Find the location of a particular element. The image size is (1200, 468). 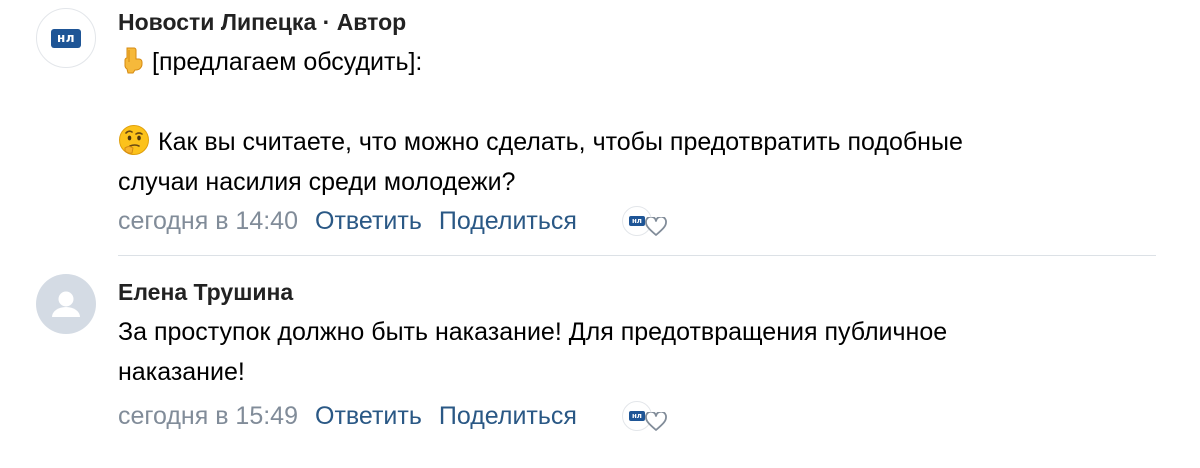

author-name-link: Елена Трушина is located at coordinates (205, 292).